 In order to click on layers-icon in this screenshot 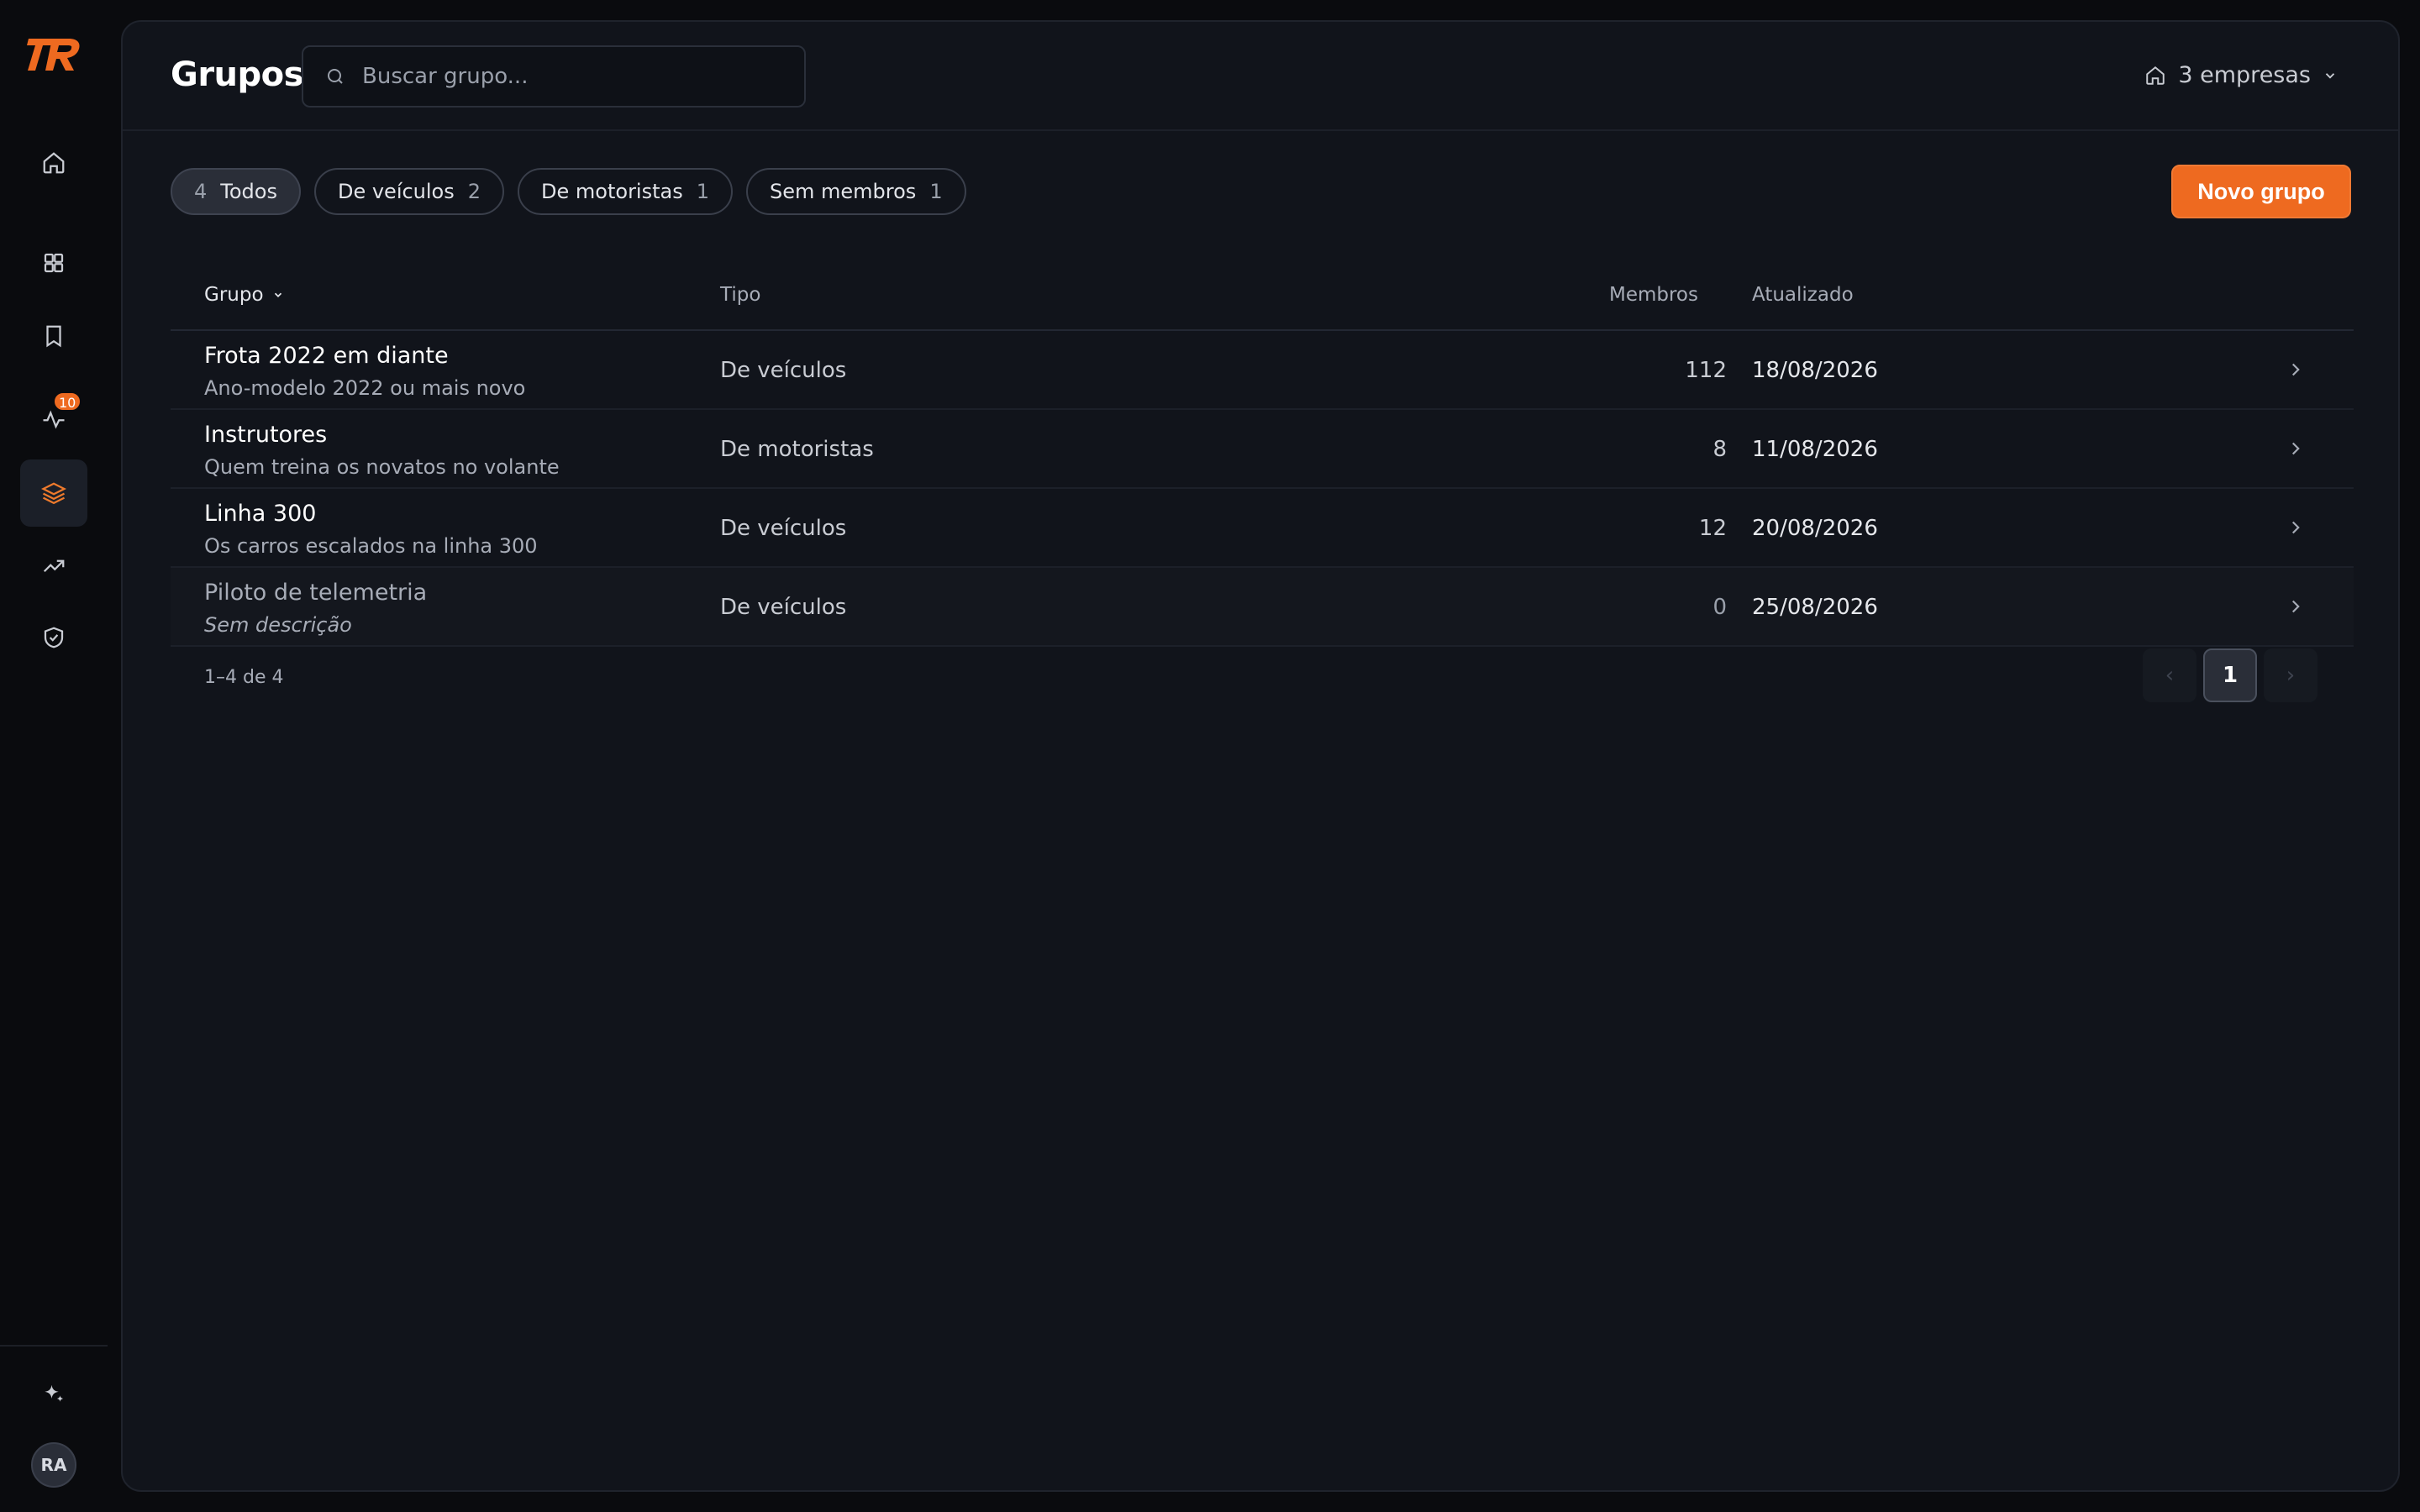, I will do `click(53, 493)`.